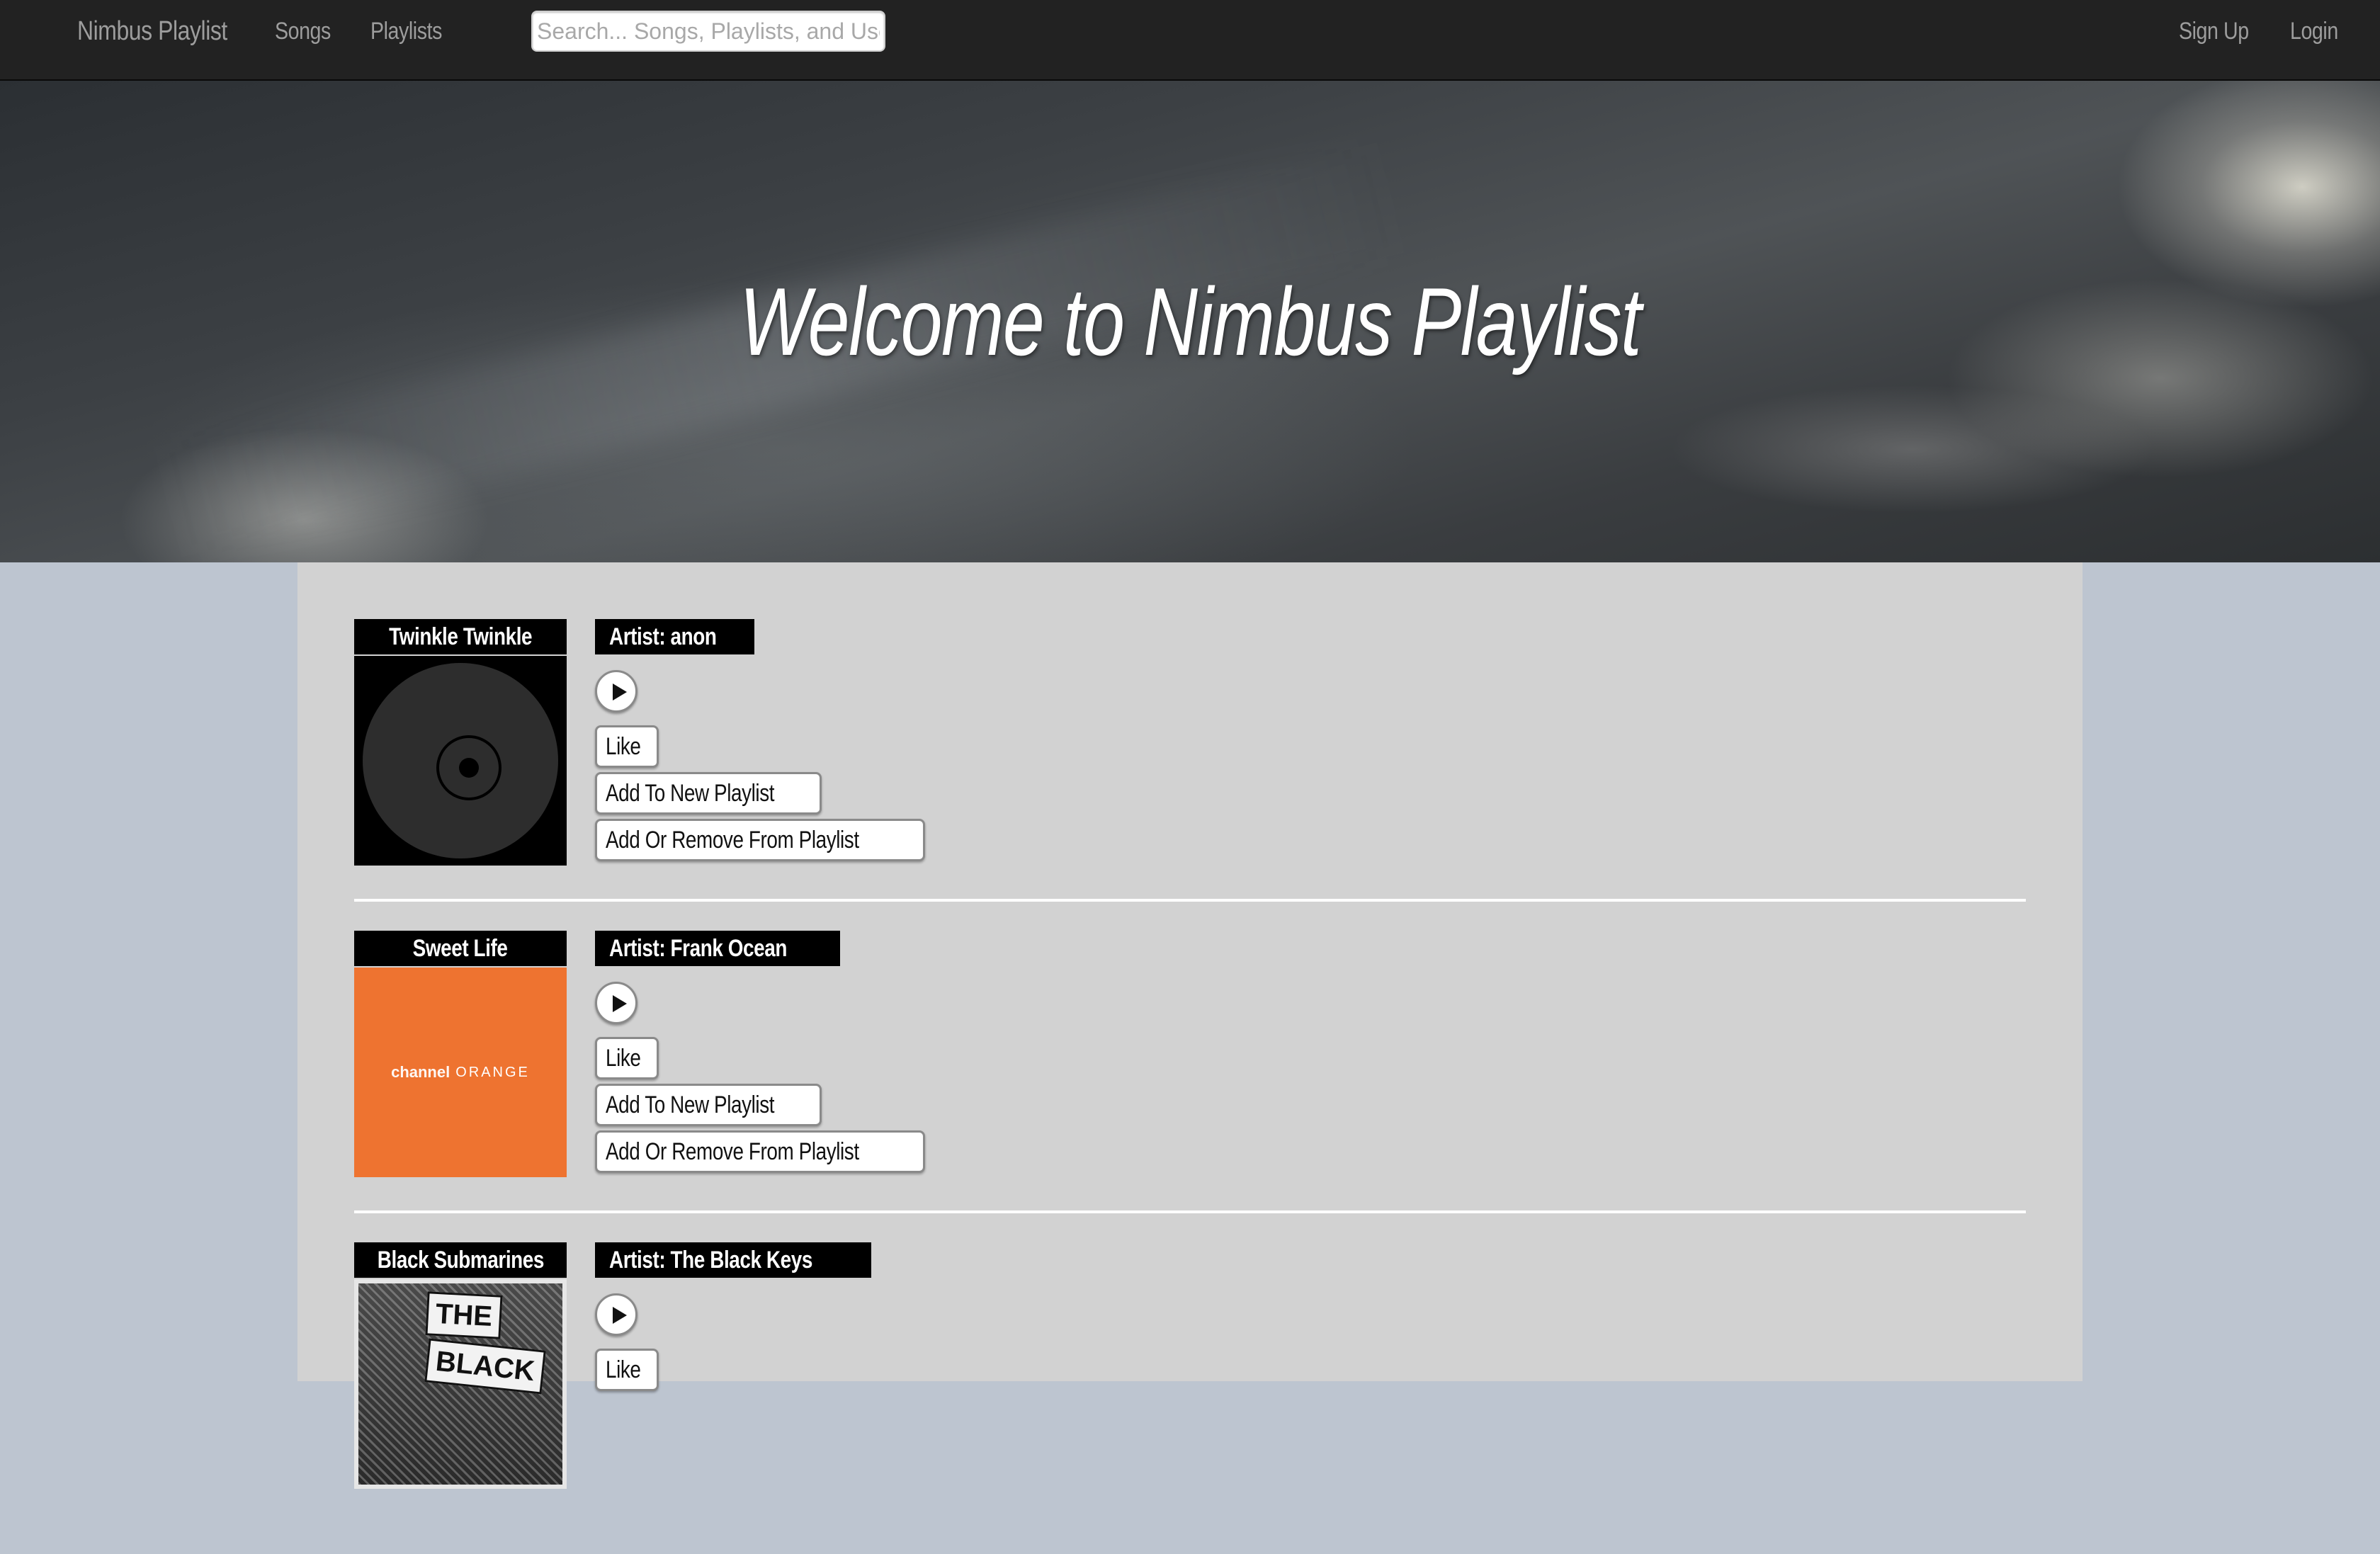  What do you see at coordinates (303, 31) in the screenshot?
I see `nav-songs-link: Songs` at bounding box center [303, 31].